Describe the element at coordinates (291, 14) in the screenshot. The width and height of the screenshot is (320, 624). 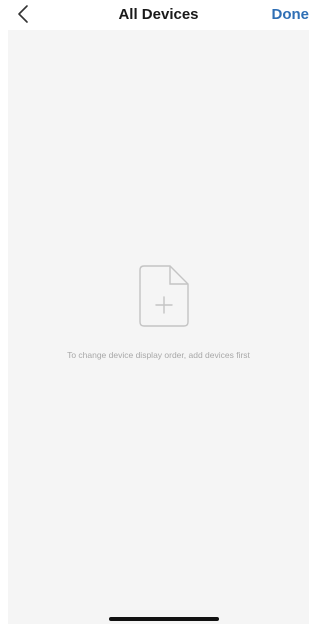
I see `done-button: Done` at that location.